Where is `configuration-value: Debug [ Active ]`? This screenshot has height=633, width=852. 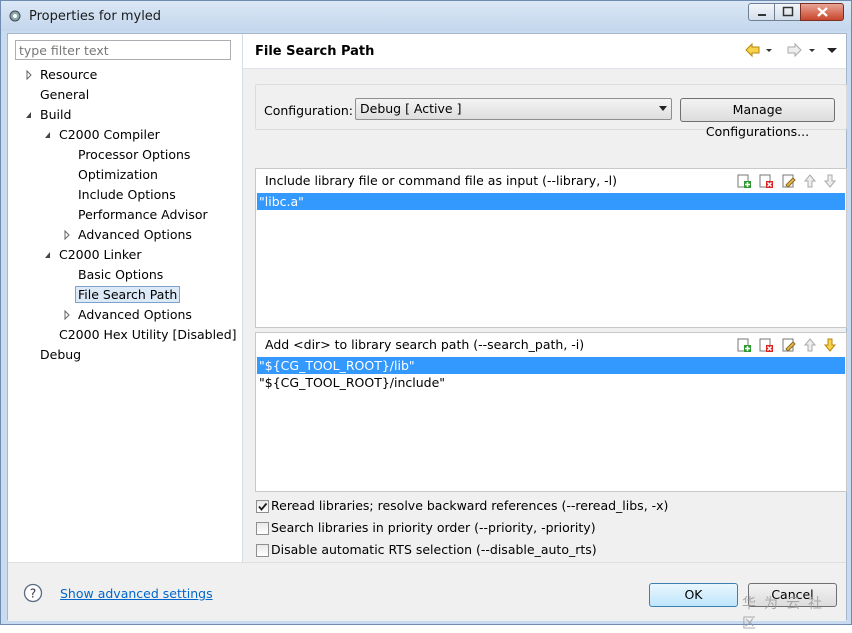 configuration-value: Debug [ Active ] is located at coordinates (411, 108).